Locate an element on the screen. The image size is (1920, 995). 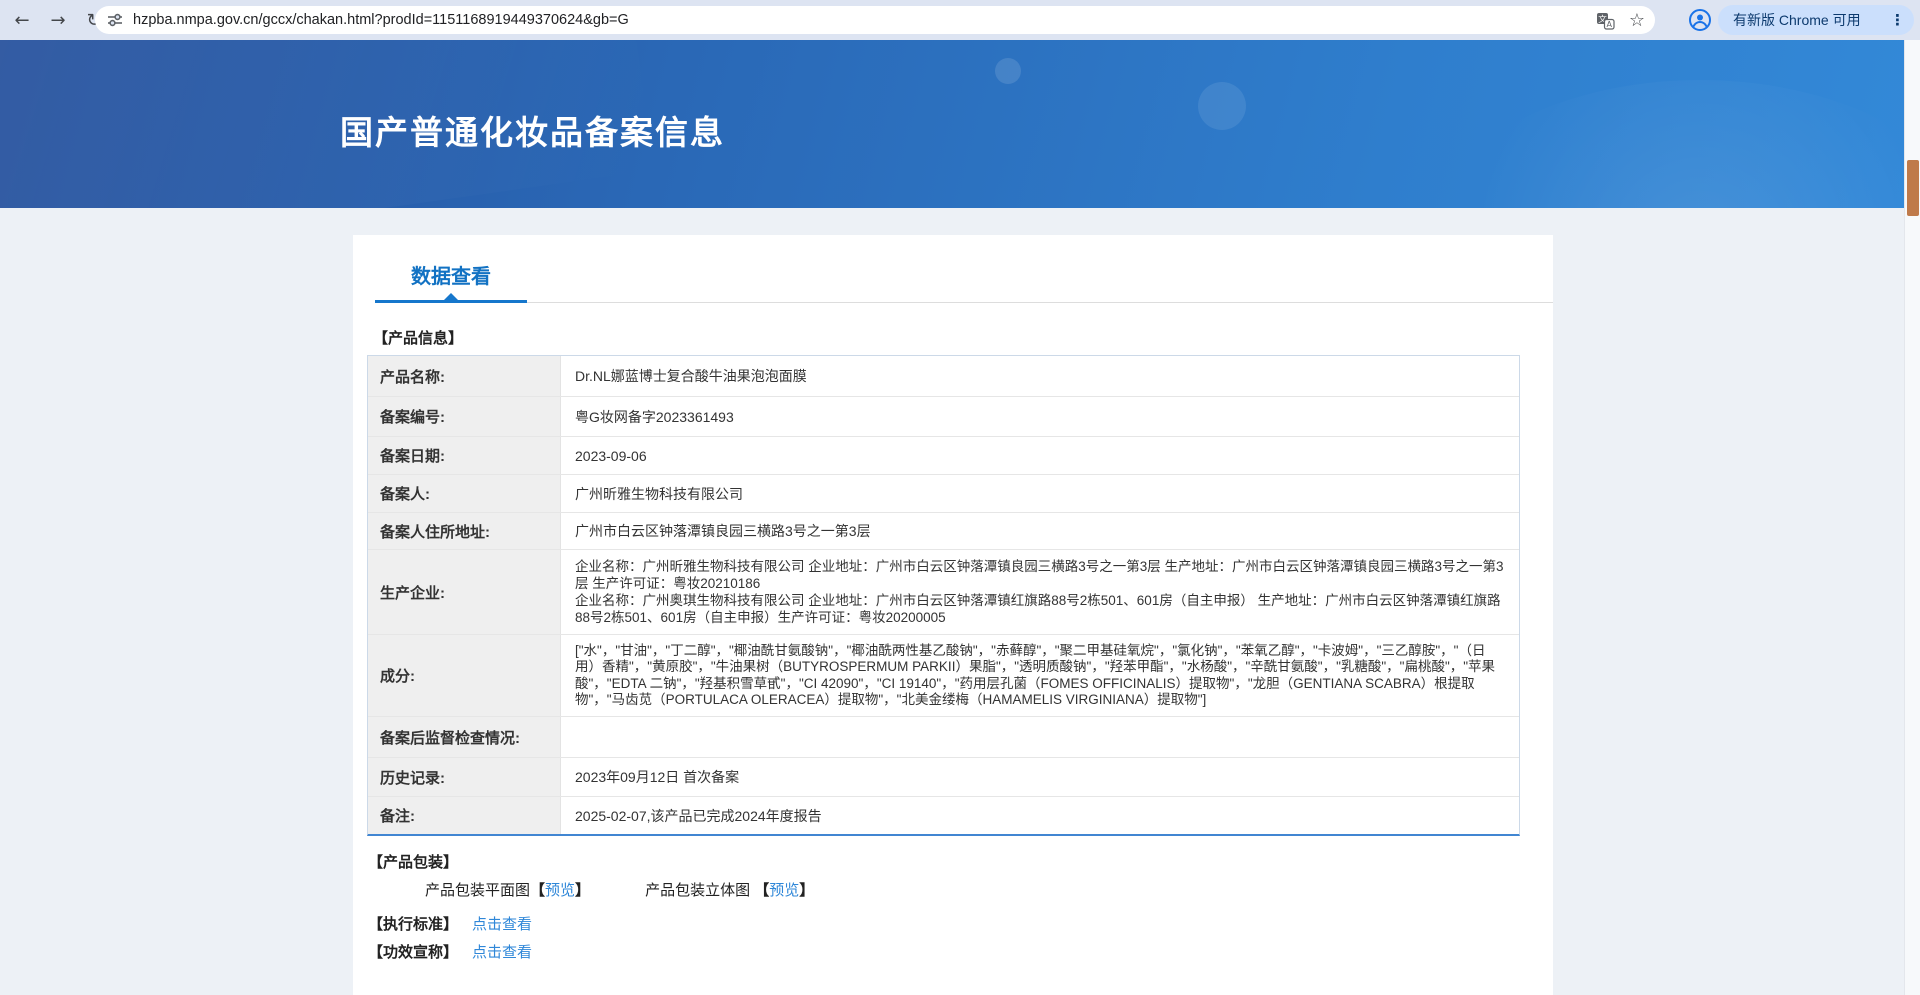
page-scrollbar is located at coordinates (1912, 517).